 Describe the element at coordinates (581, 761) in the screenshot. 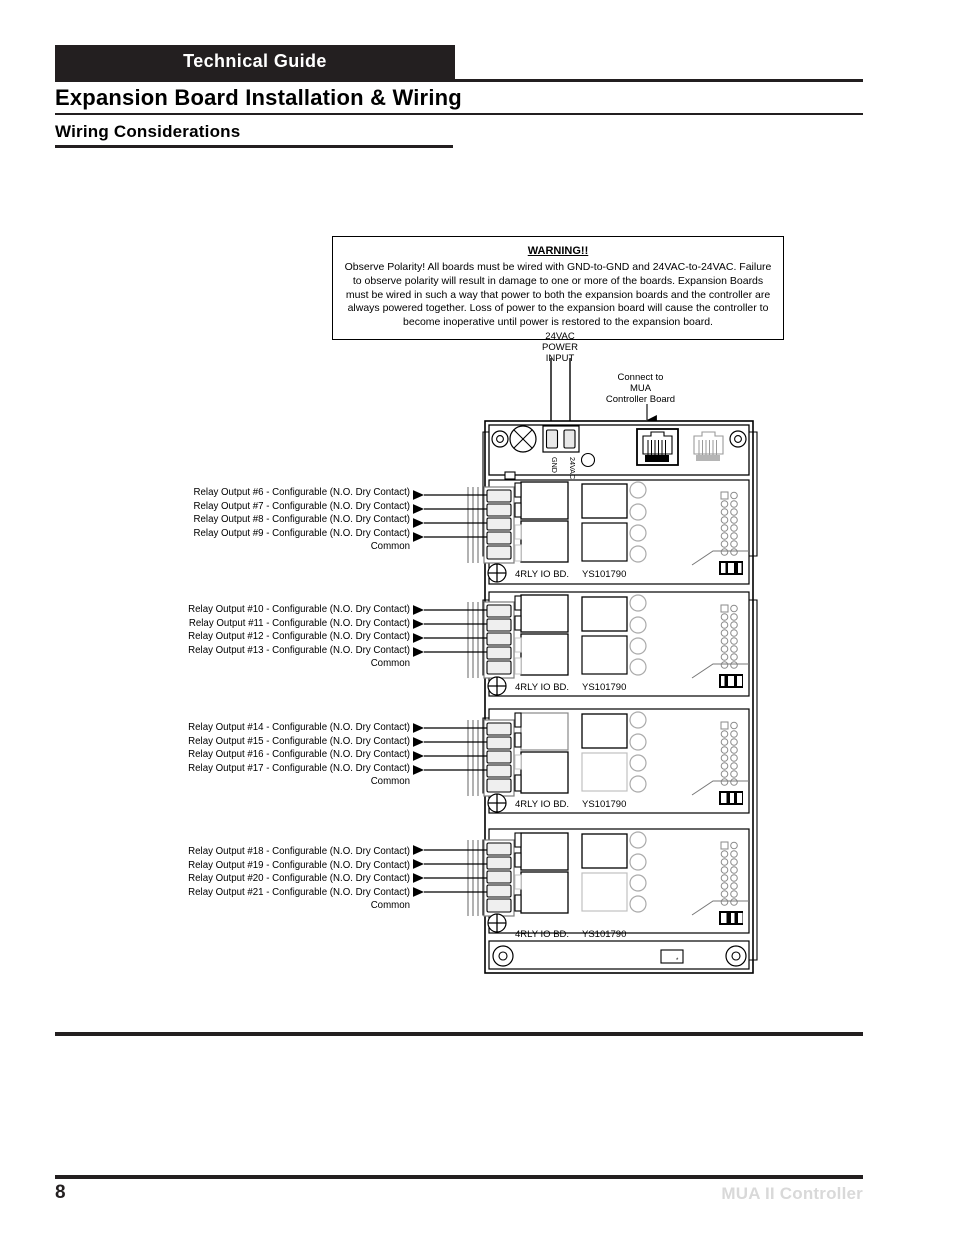

I see `relay-board-3: 4RLY IO BD. YS101790` at that location.